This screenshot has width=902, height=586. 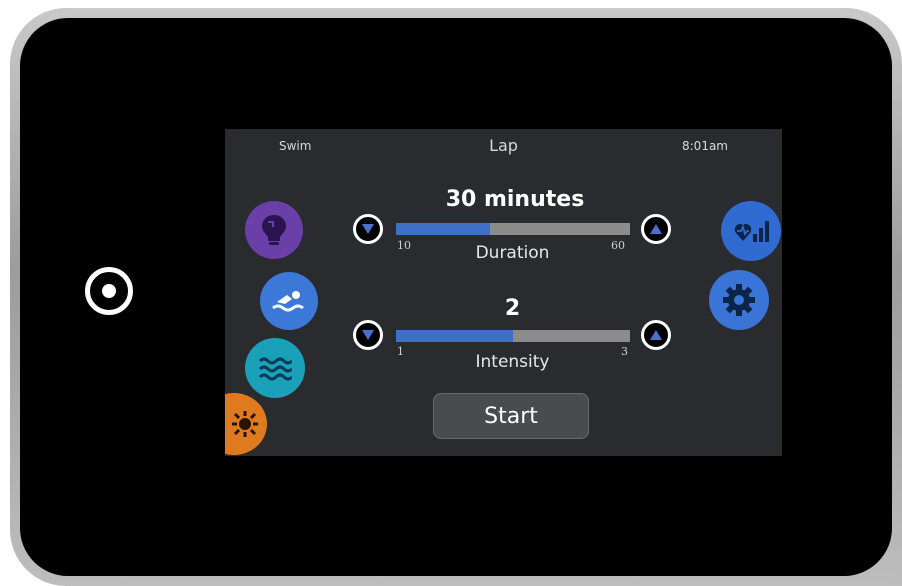 I want to click on intensity-slider-fill, so click(x=454, y=336).